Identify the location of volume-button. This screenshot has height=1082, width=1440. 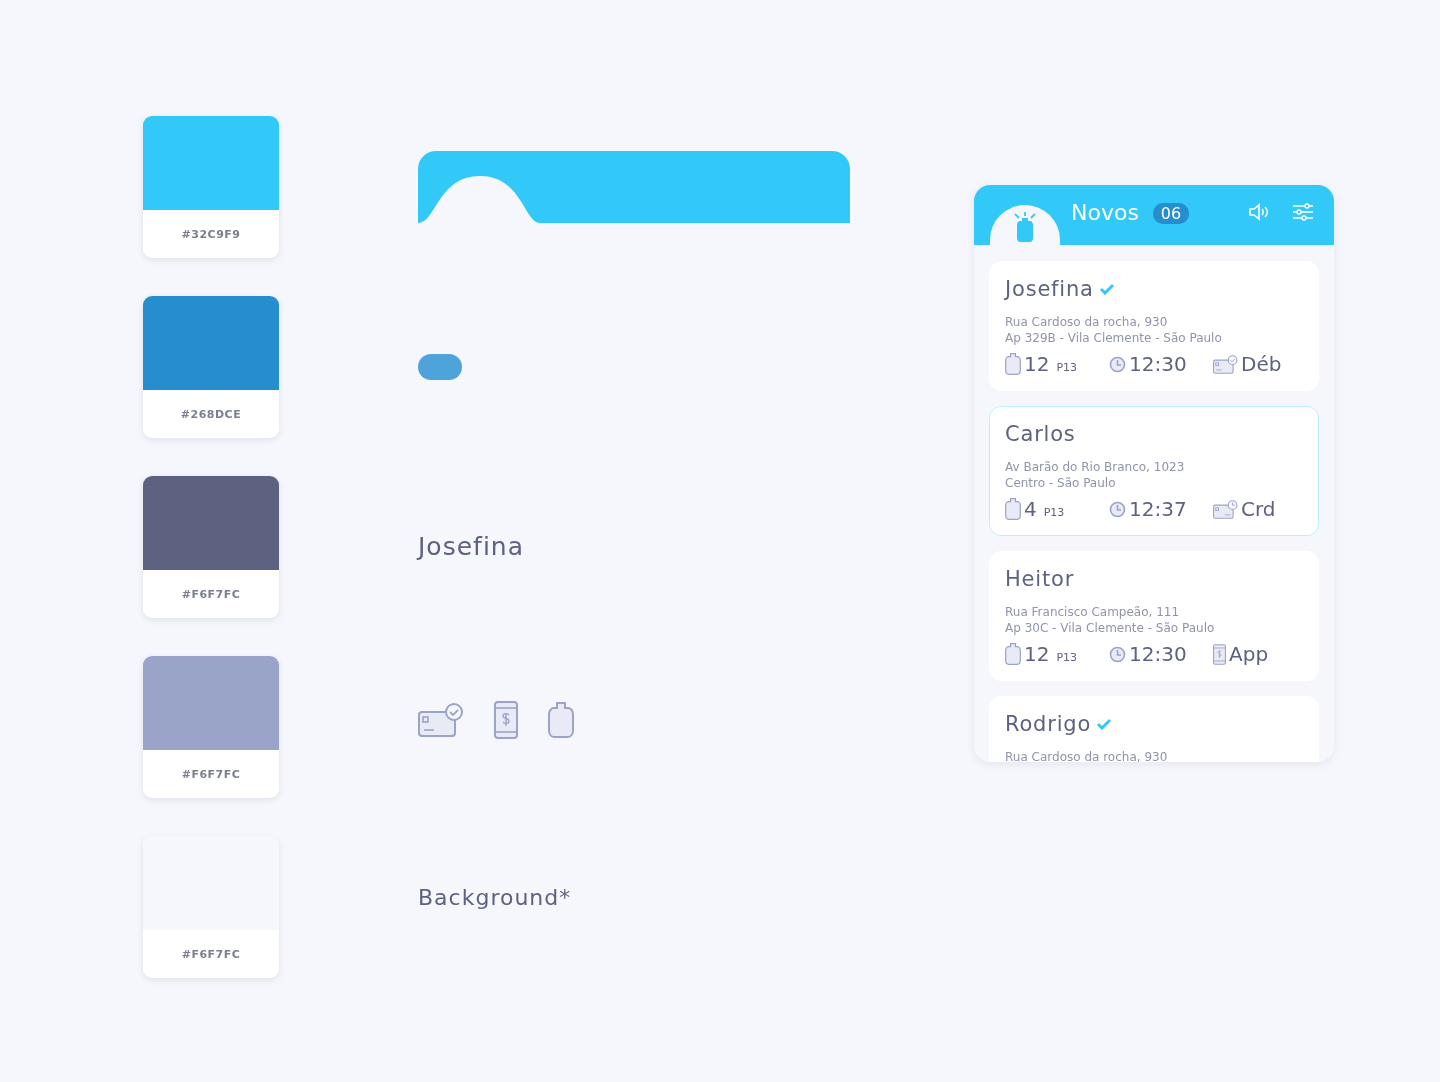
(1259, 212).